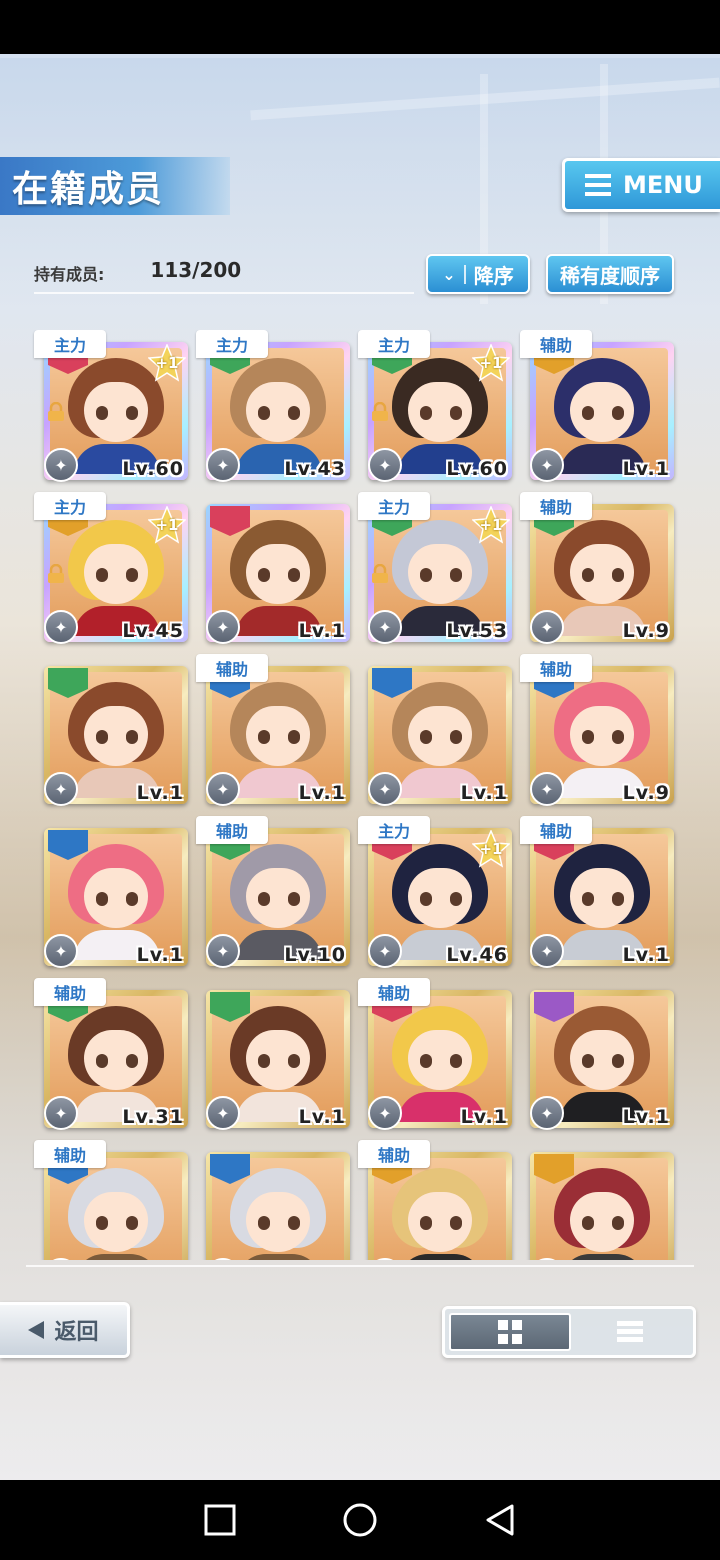 The image size is (720, 1560). What do you see at coordinates (663, 185) in the screenshot?
I see `menu-label: MENU` at bounding box center [663, 185].